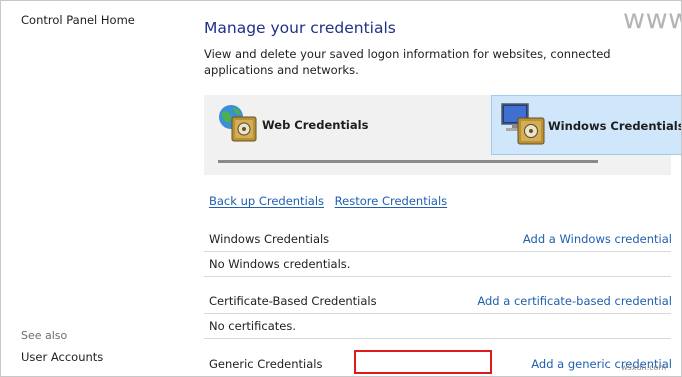 This screenshot has height=377, width=682. I want to click on web-credentials-tile: Web Credentials, so click(302, 125).